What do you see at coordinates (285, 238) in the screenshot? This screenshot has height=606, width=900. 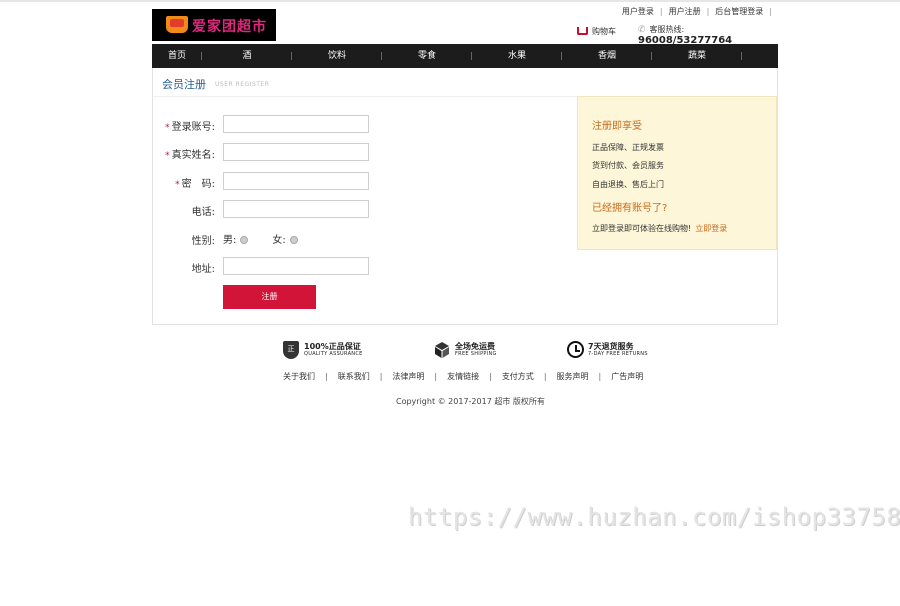 I see `gender-option-female: 女:` at bounding box center [285, 238].